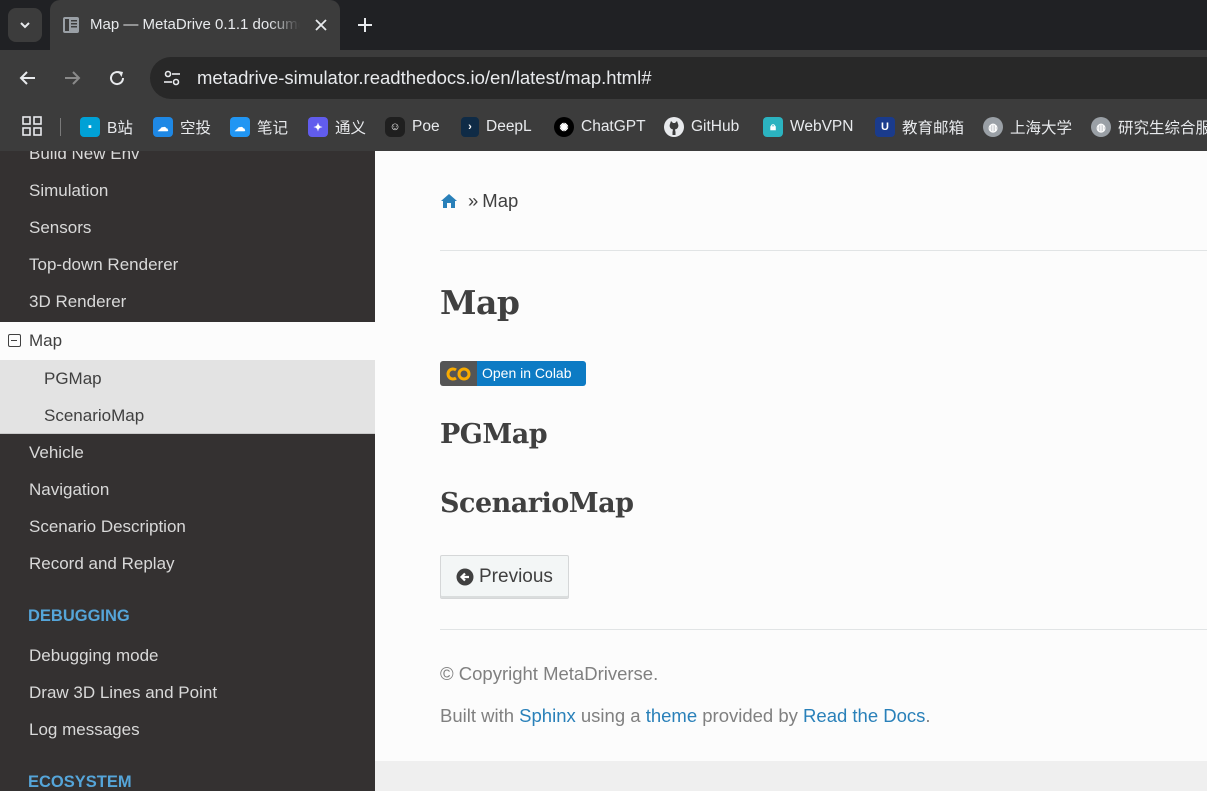 This screenshot has width=1207, height=791. What do you see at coordinates (791, 776) in the screenshot?
I see `page-bottom-strip` at bounding box center [791, 776].